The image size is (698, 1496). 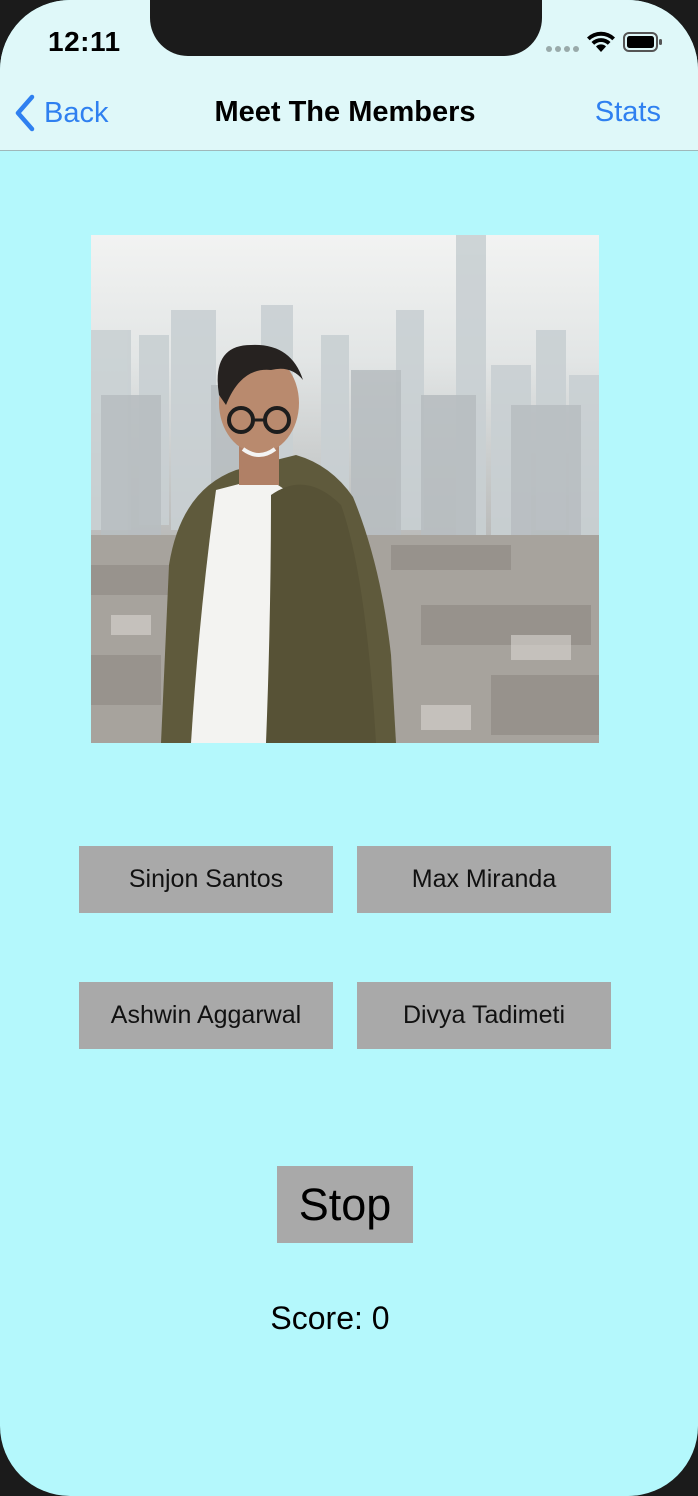 I want to click on page-title: Meet The Members, so click(x=345, y=112).